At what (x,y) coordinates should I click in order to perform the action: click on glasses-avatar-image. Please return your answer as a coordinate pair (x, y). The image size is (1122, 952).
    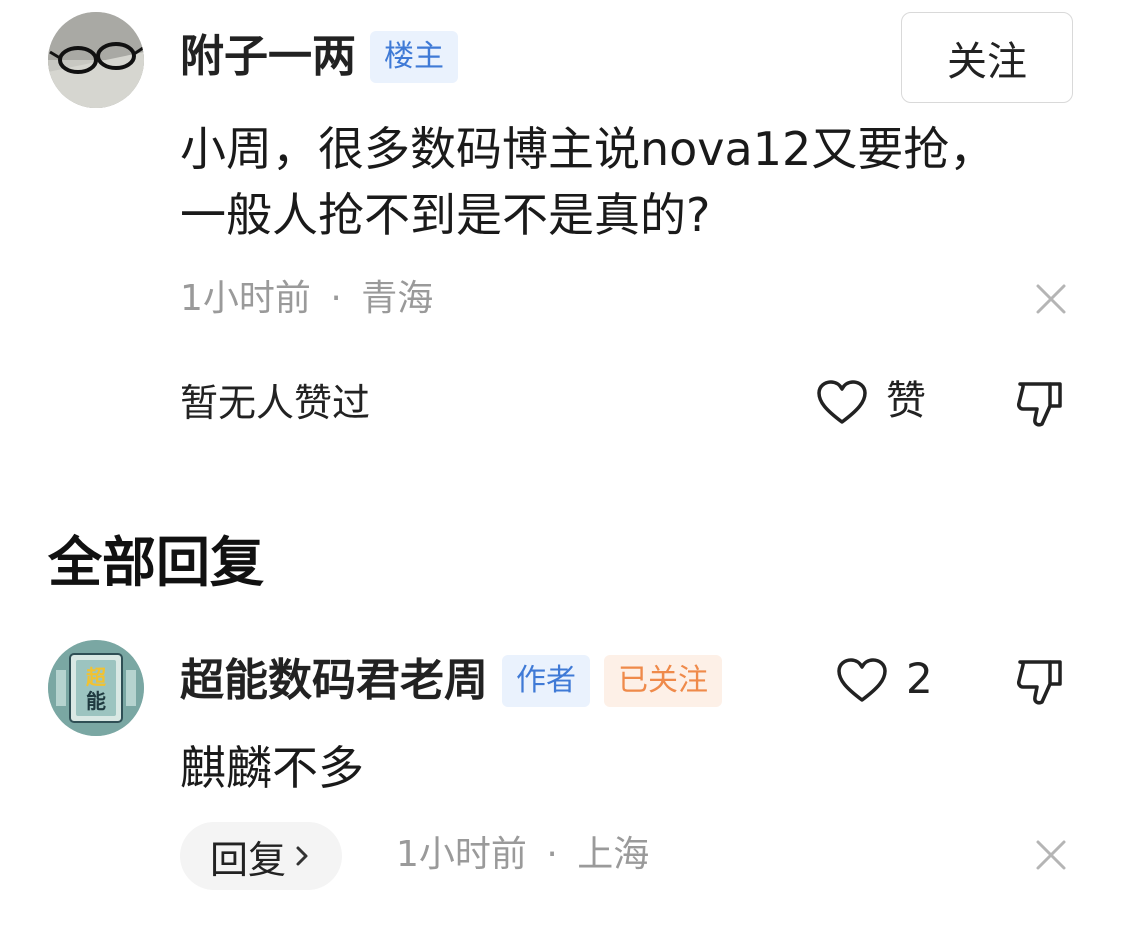
    Looking at the image, I should click on (96, 60).